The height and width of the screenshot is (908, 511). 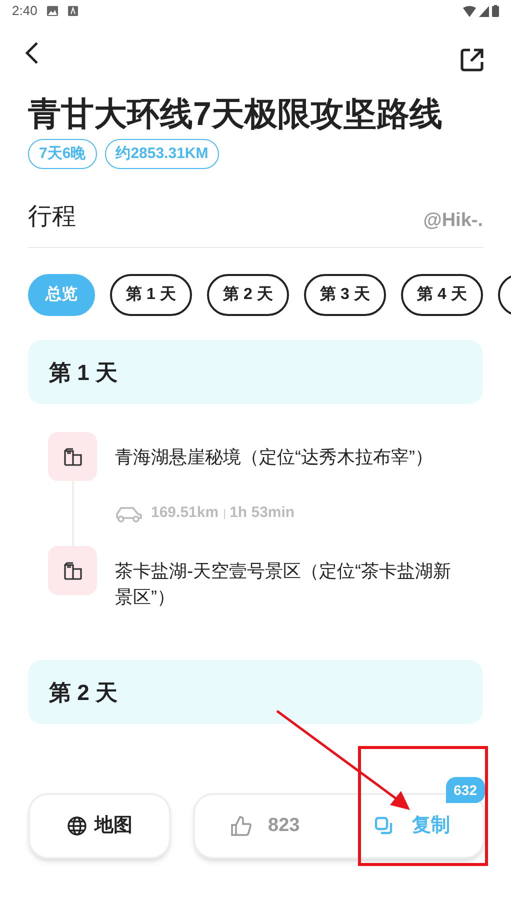 I want to click on image-icon, so click(x=52, y=11).